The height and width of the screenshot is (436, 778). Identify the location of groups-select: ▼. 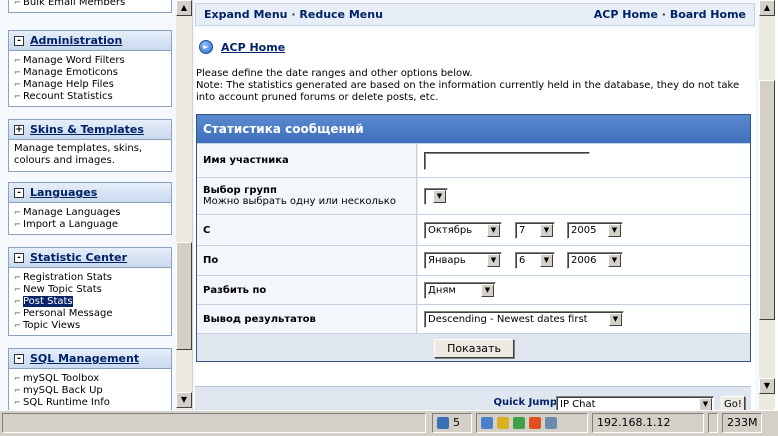
(436, 196).